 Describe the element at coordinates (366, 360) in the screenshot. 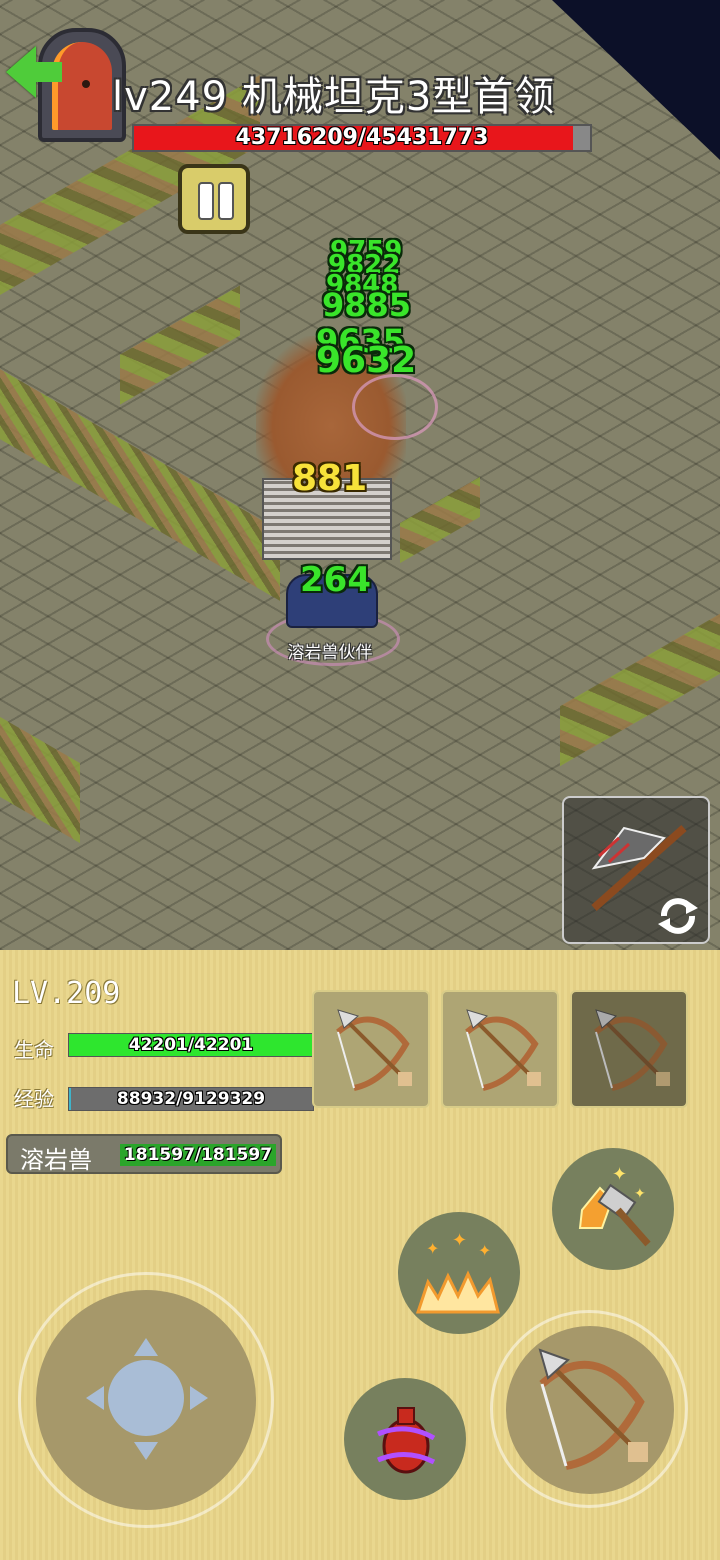

I see `damage-number: 9632` at that location.